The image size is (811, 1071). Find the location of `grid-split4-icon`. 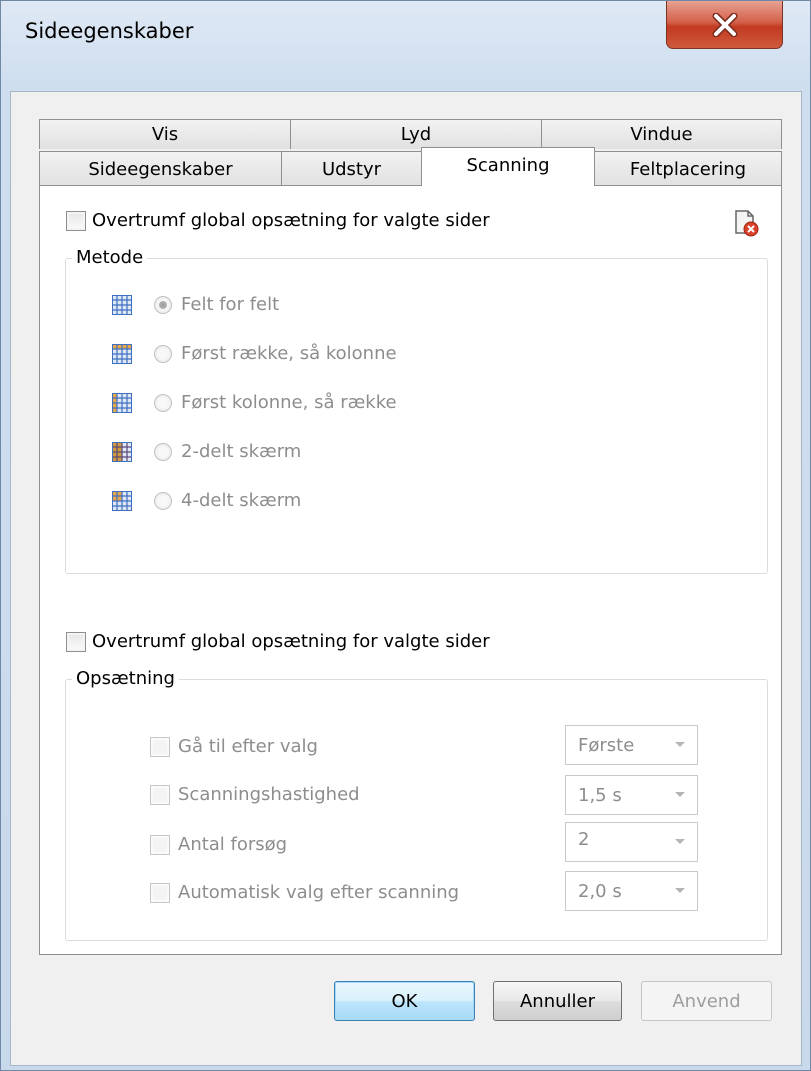

grid-split4-icon is located at coordinates (122, 500).